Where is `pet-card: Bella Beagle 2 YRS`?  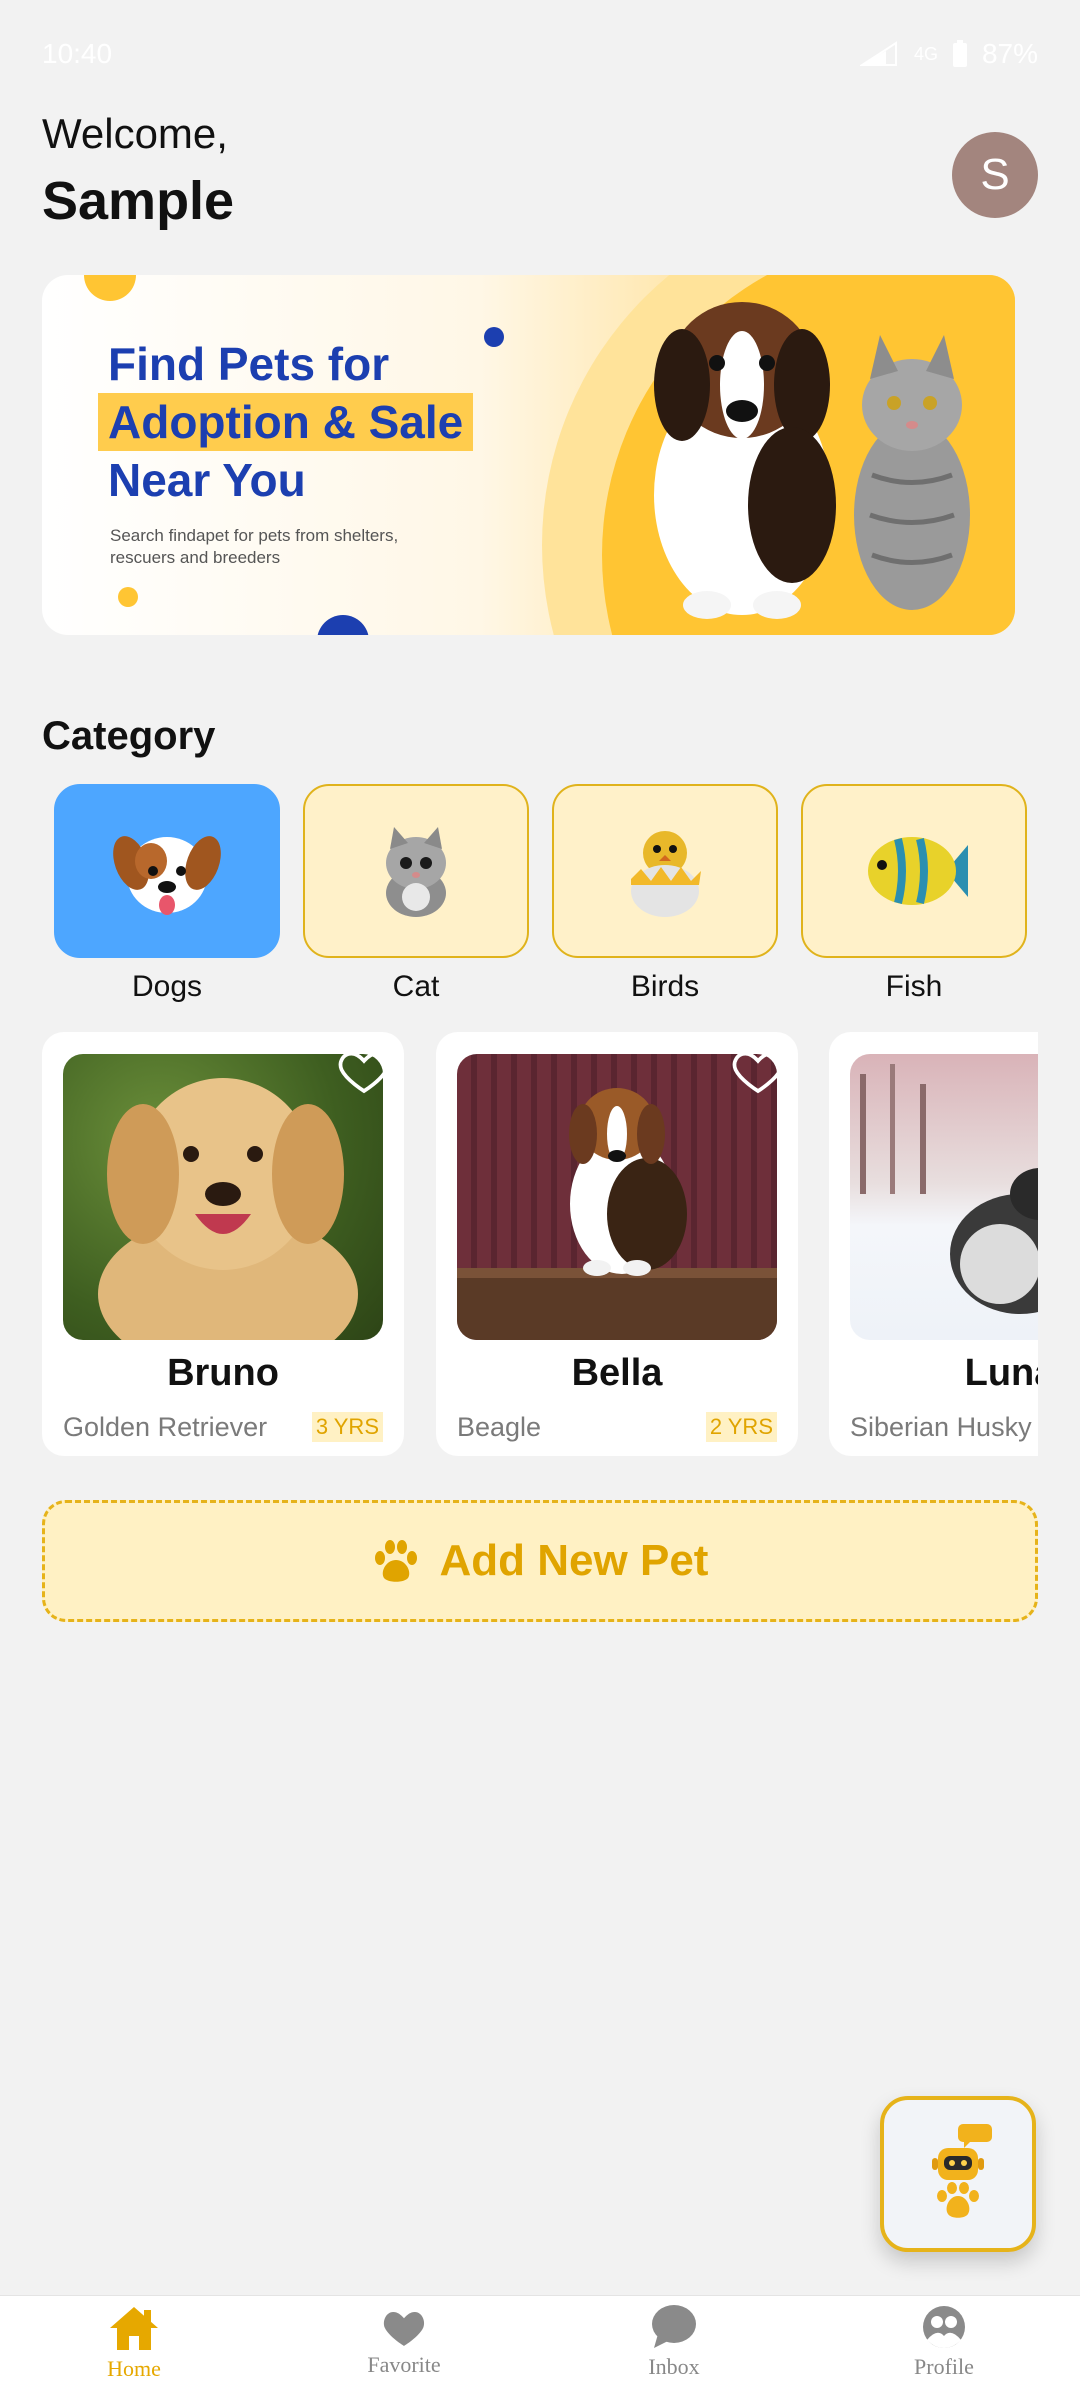
pet-card: Bella Beagle 2 YRS is located at coordinates (617, 1244).